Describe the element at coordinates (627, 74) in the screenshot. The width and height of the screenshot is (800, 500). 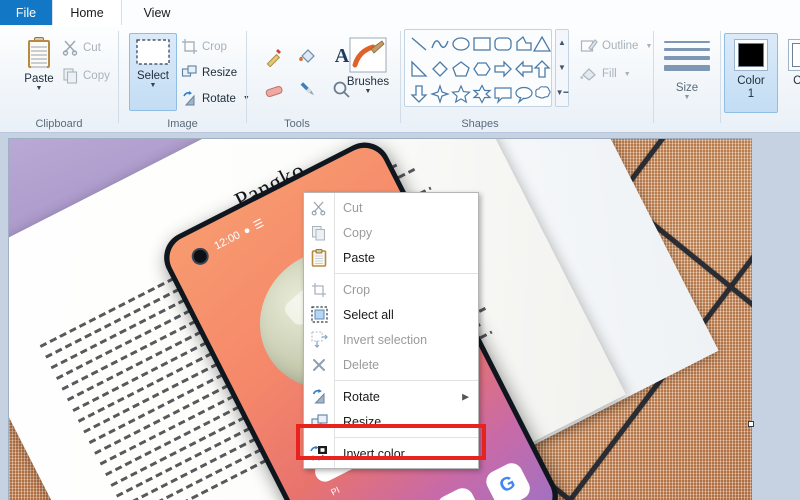
I see `fill-dropdown-caret: ▼` at that location.